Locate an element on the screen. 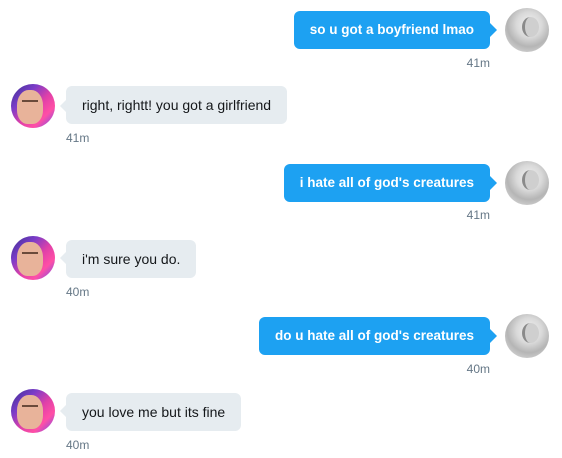 Image resolution: width=562 pixels, height=458 pixels. message-bubble-sent: do u hate all of god's creatures is located at coordinates (374, 336).